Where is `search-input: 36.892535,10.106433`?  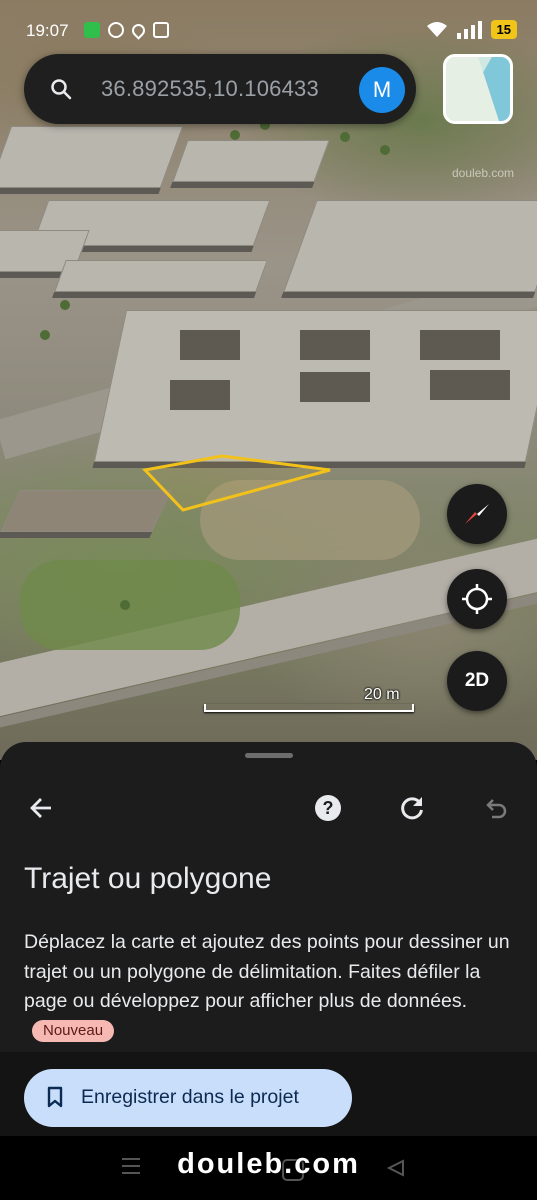
search-input: 36.892535,10.106433 is located at coordinates (210, 89).